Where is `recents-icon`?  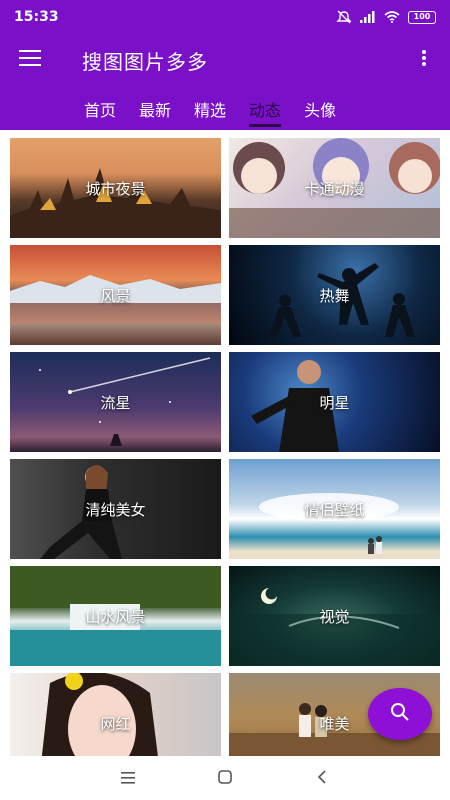
recents-icon is located at coordinates (128, 778).